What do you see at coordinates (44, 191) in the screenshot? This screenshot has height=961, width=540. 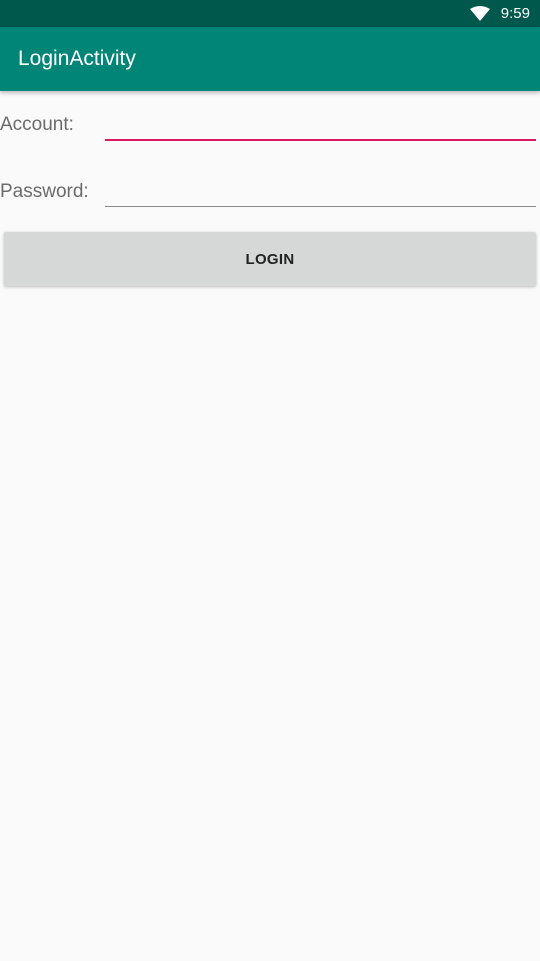 I see `password-label: Password:` at bounding box center [44, 191].